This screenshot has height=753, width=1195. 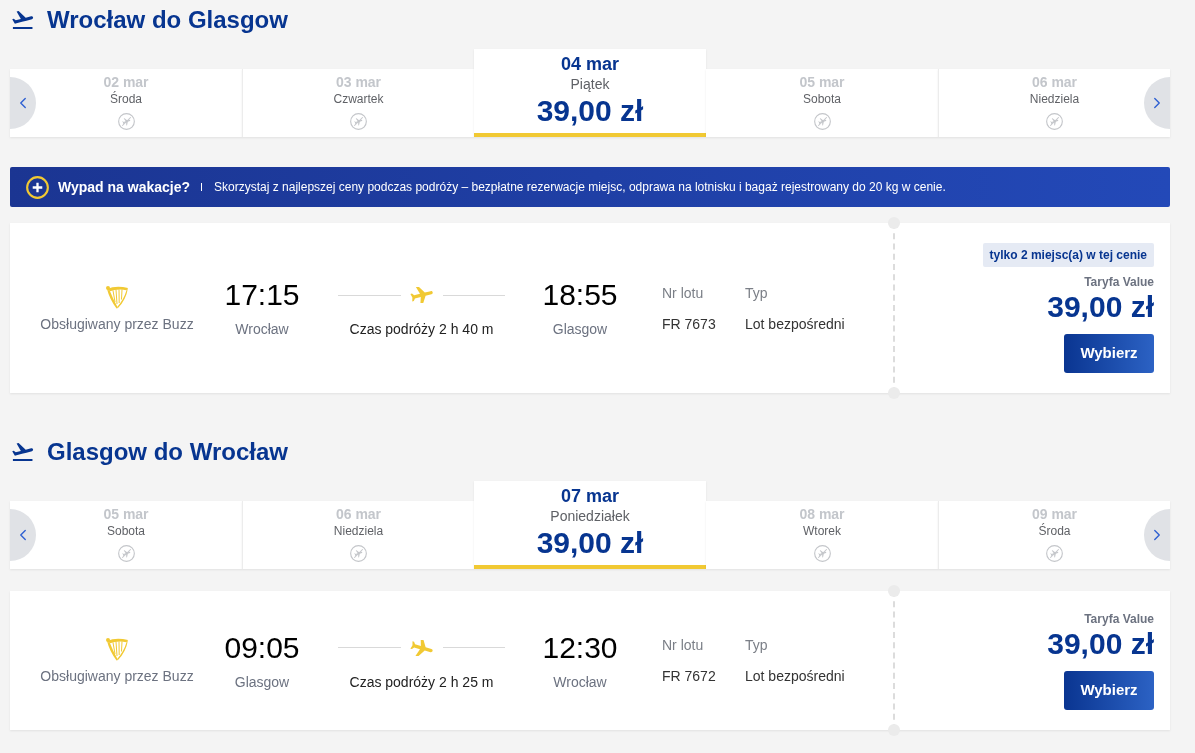 What do you see at coordinates (358, 103) in the screenshot?
I see `date-tab: 03 mar Czwartek` at bounding box center [358, 103].